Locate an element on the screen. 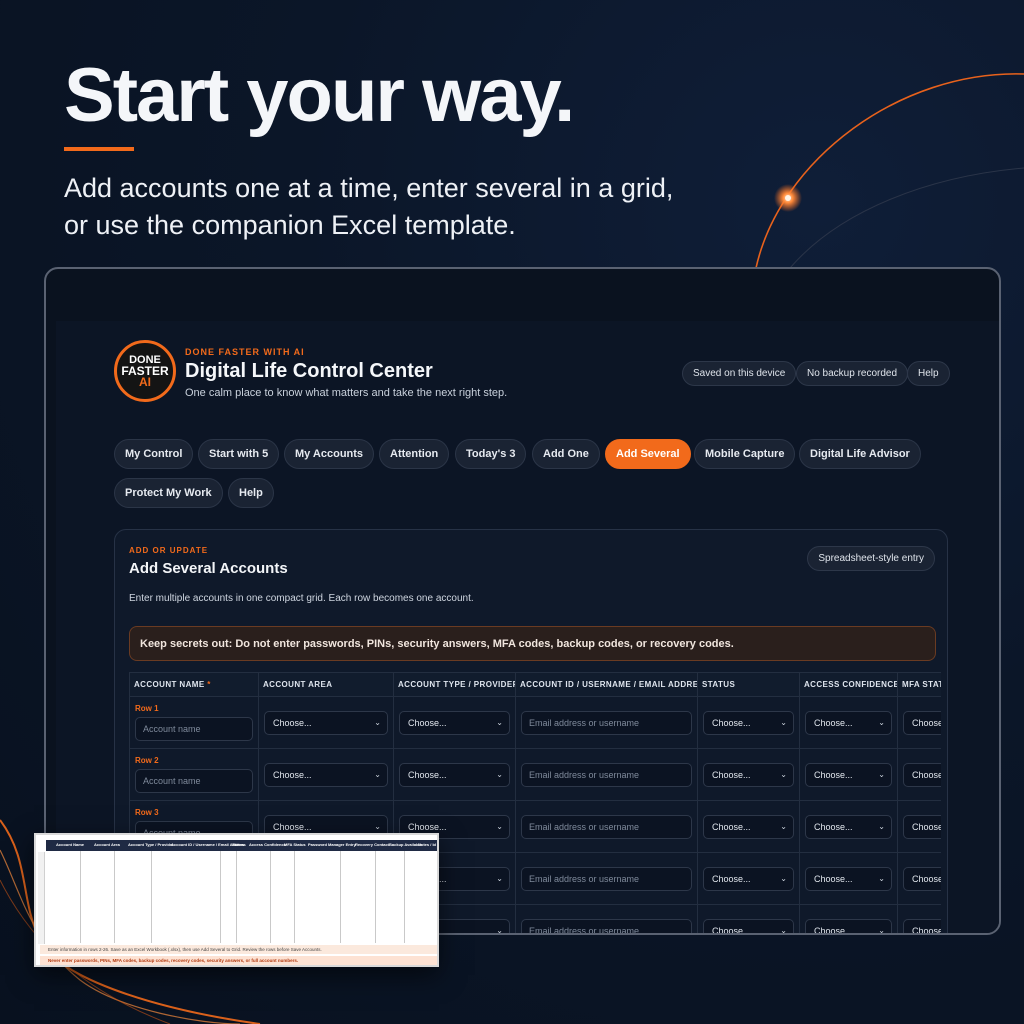 The image size is (1024, 1024). tab-help: Help is located at coordinates (251, 493).